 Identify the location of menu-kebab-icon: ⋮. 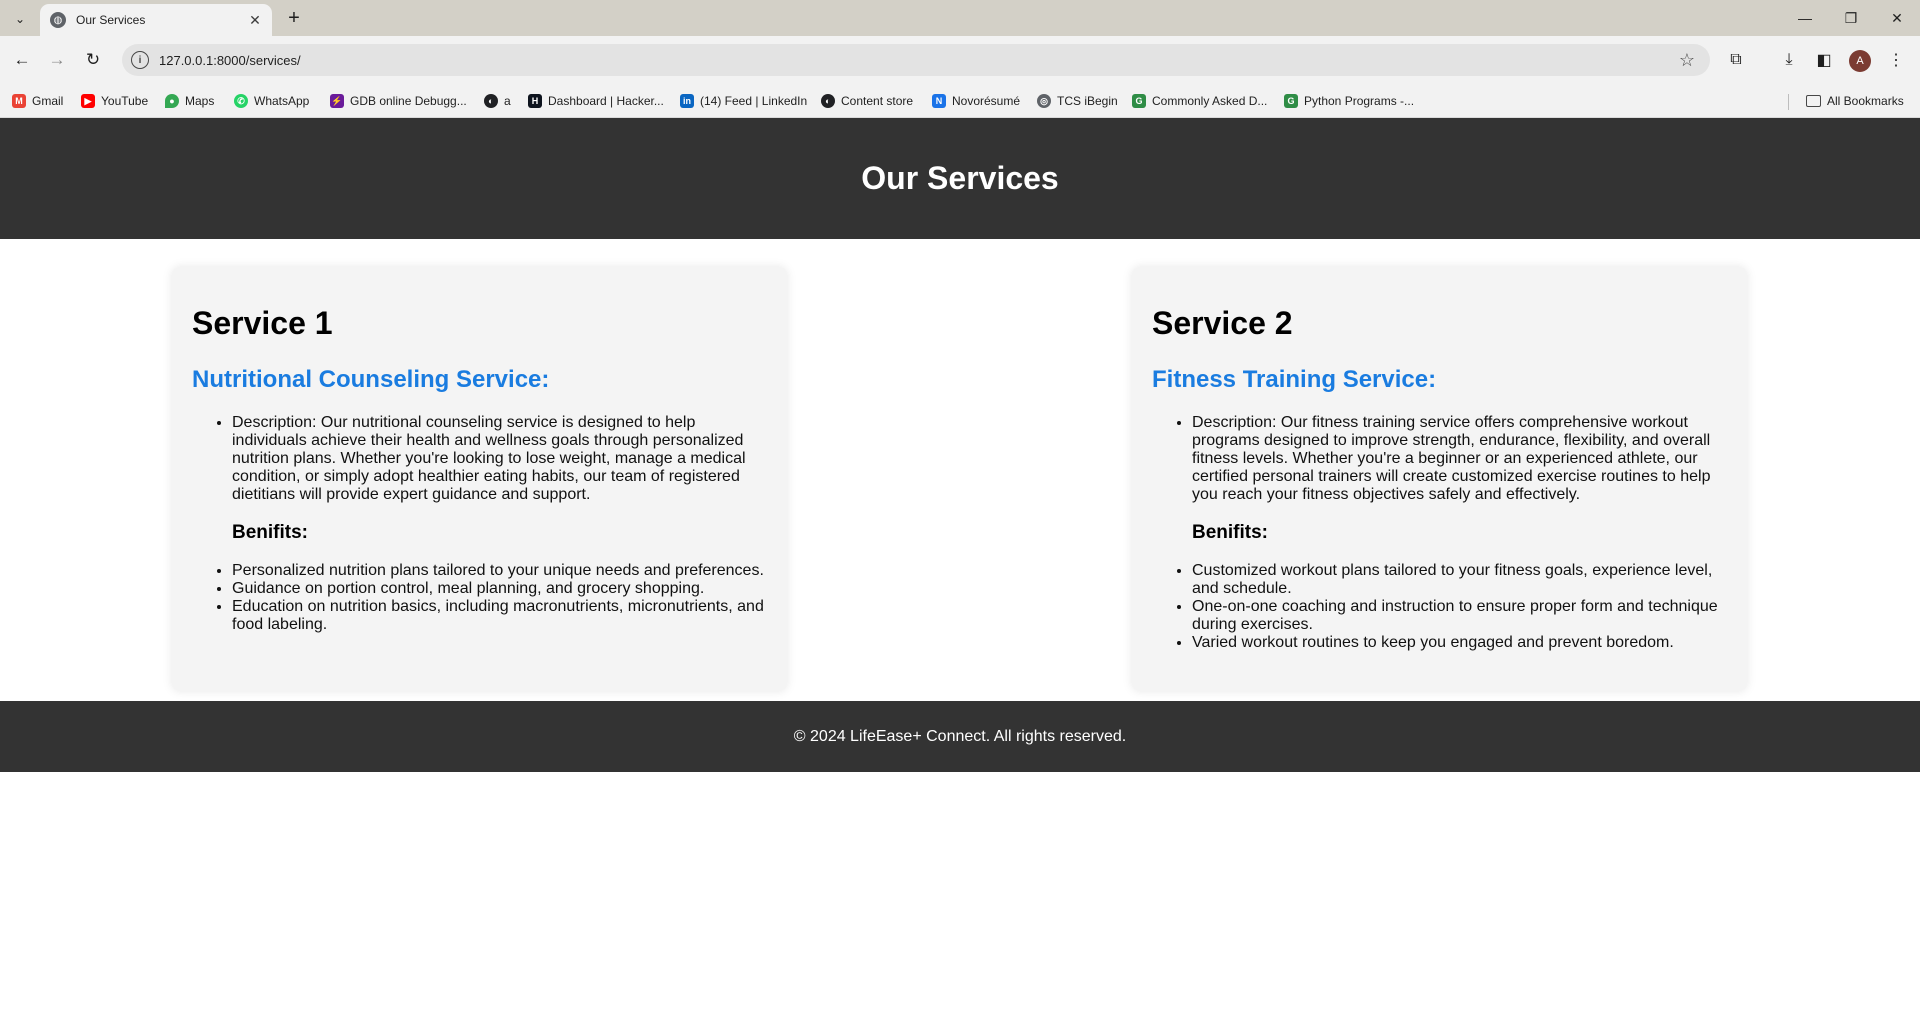
(1896, 60).